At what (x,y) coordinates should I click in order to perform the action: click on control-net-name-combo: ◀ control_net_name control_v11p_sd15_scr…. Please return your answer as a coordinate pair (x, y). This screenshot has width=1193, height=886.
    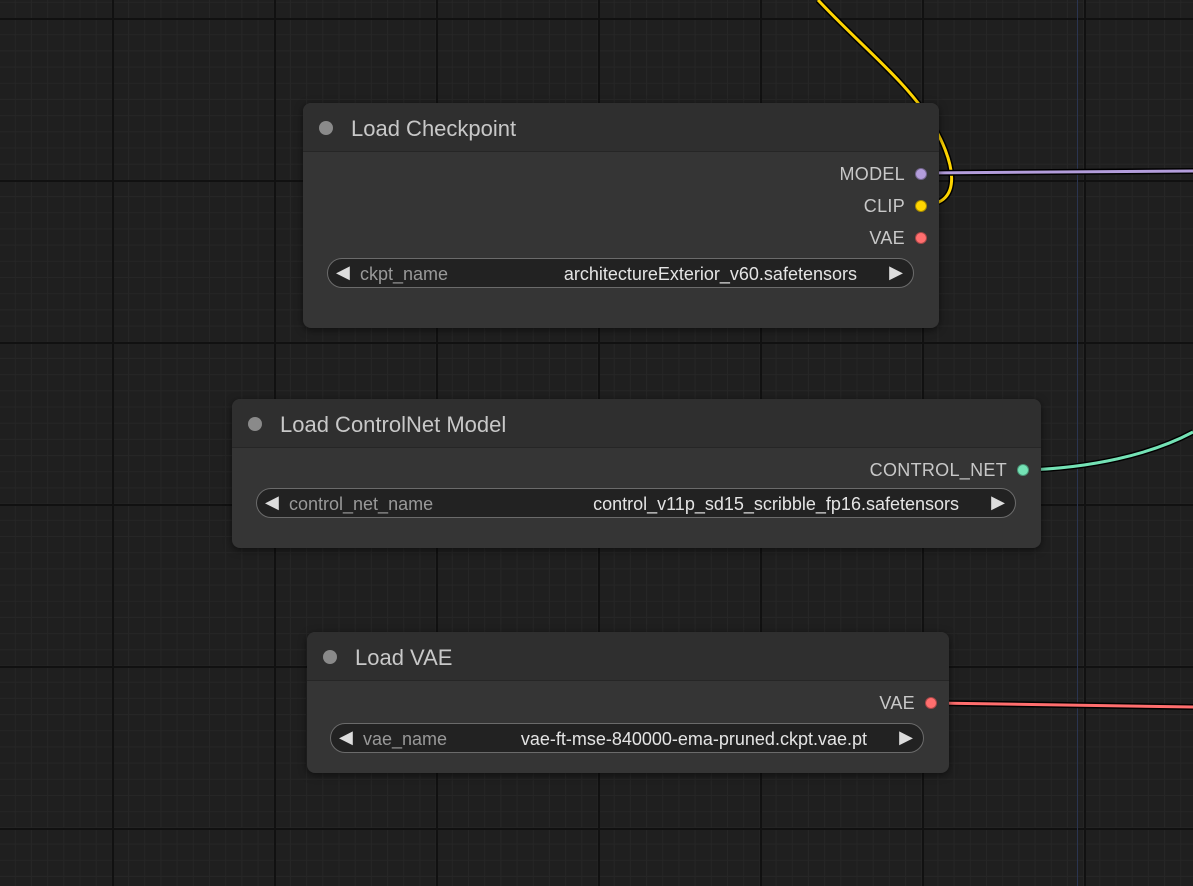
    Looking at the image, I should click on (636, 503).